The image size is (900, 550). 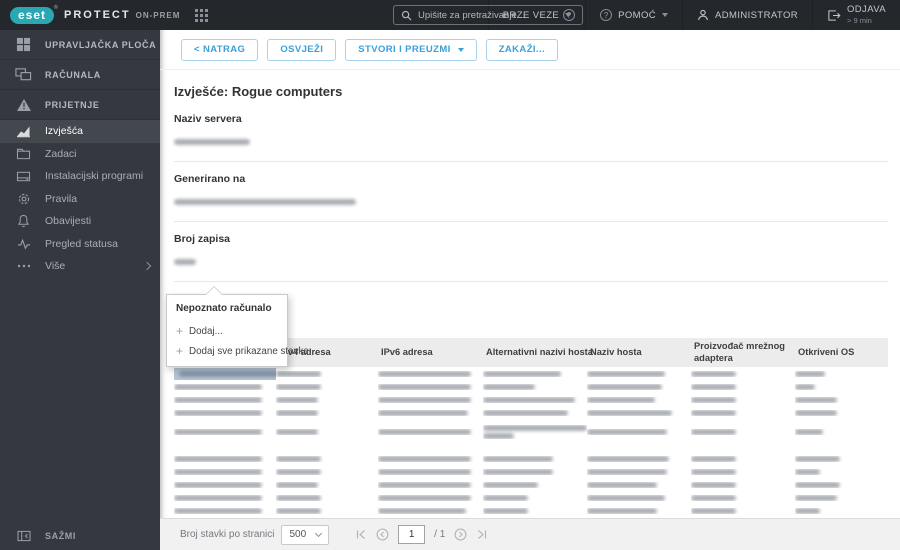 I want to click on chevron-right-icon, so click(x=147, y=266).